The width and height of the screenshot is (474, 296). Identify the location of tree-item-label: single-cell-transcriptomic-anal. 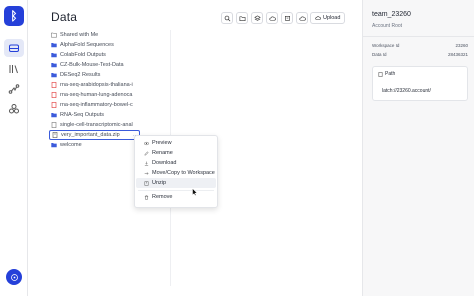
(96, 125).